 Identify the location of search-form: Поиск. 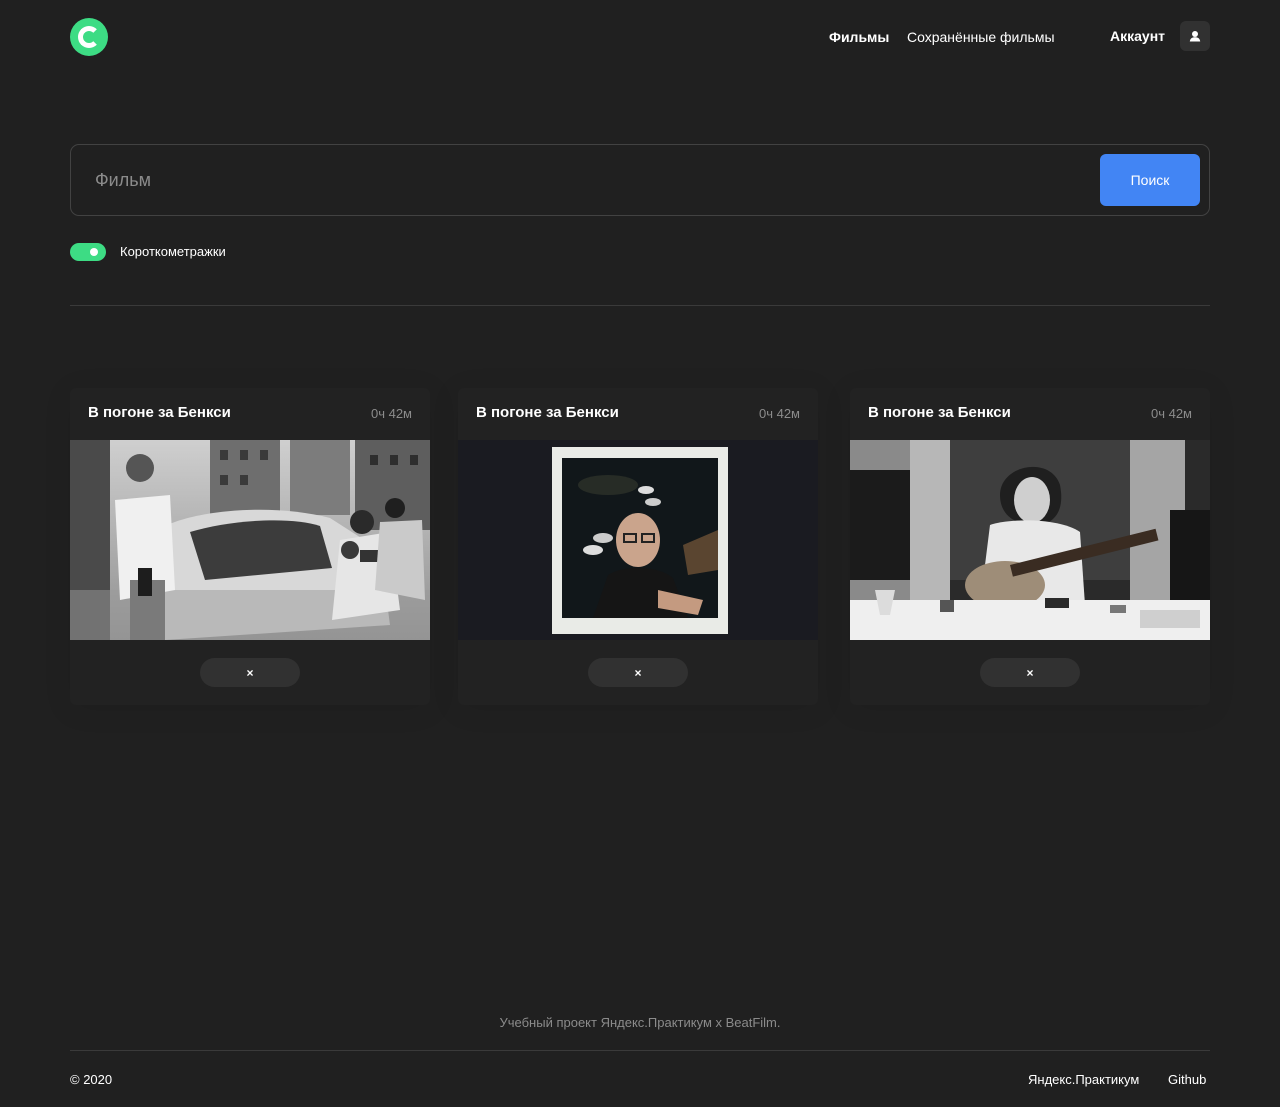
(640, 180).